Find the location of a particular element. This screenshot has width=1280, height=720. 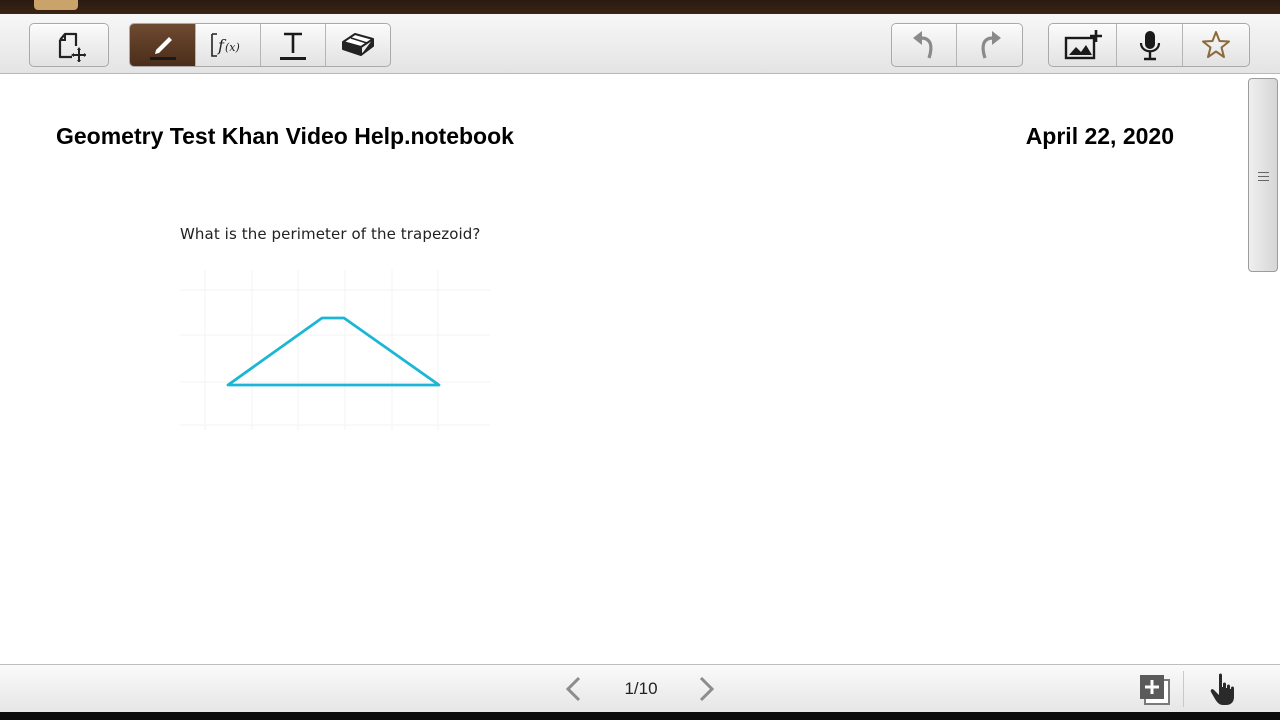

eraser-icon is located at coordinates (358, 44).